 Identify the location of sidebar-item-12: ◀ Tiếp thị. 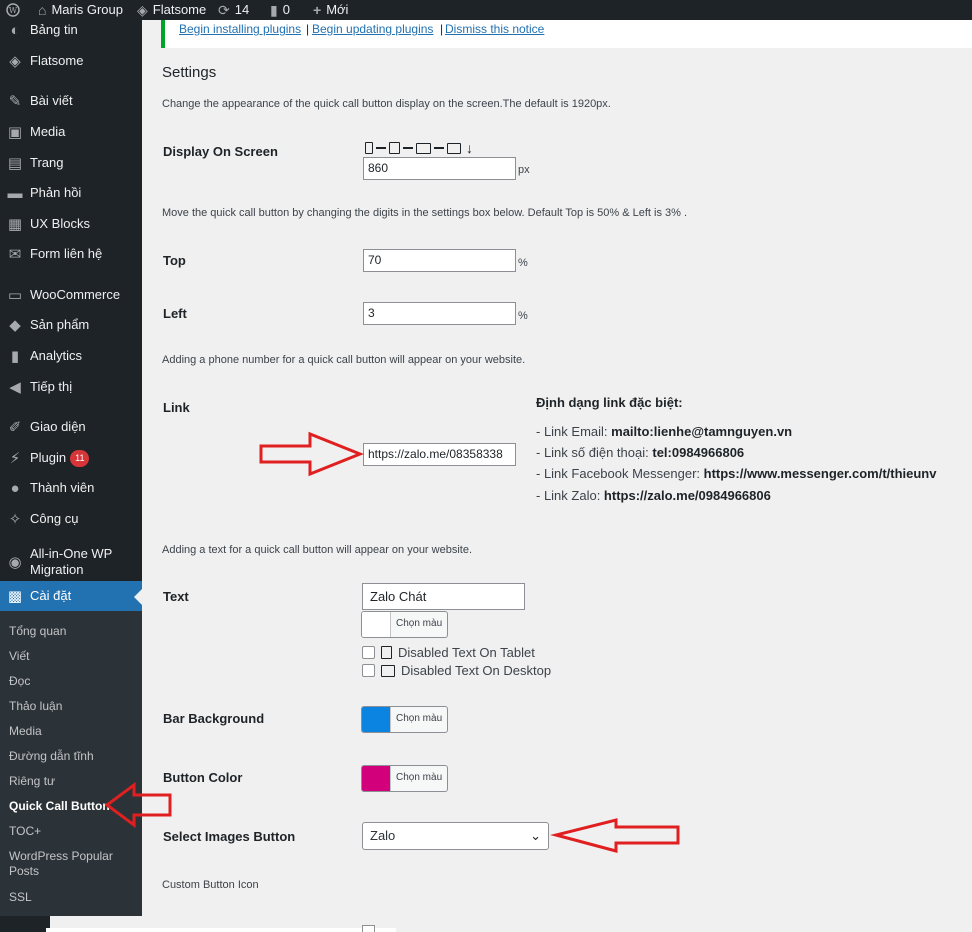
(71, 387).